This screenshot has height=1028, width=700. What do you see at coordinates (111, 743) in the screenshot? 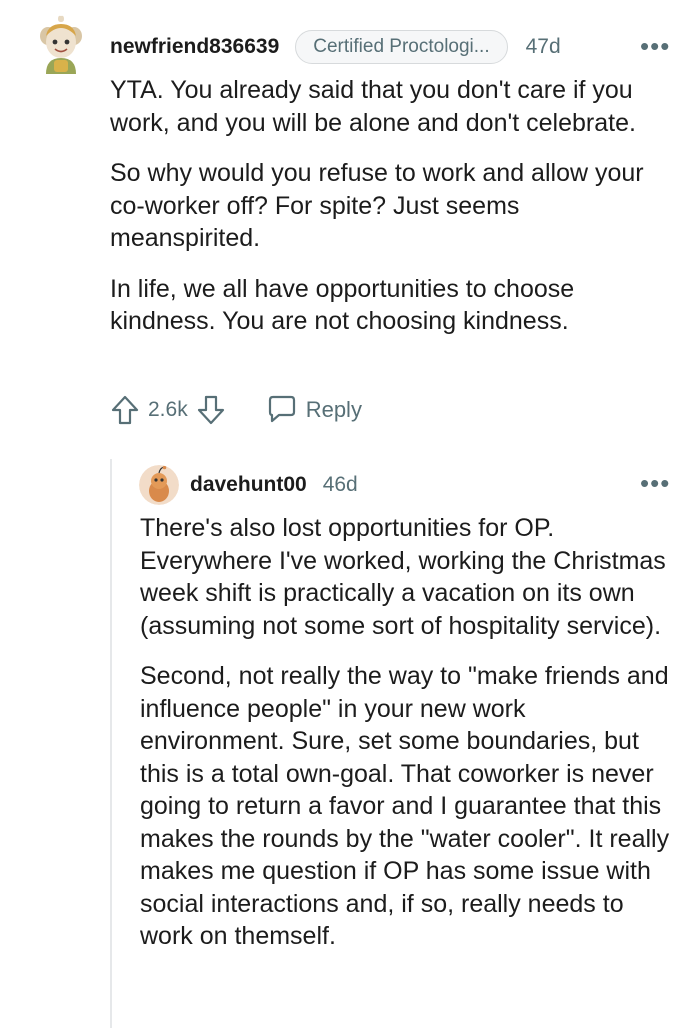
I see `thread-line` at bounding box center [111, 743].